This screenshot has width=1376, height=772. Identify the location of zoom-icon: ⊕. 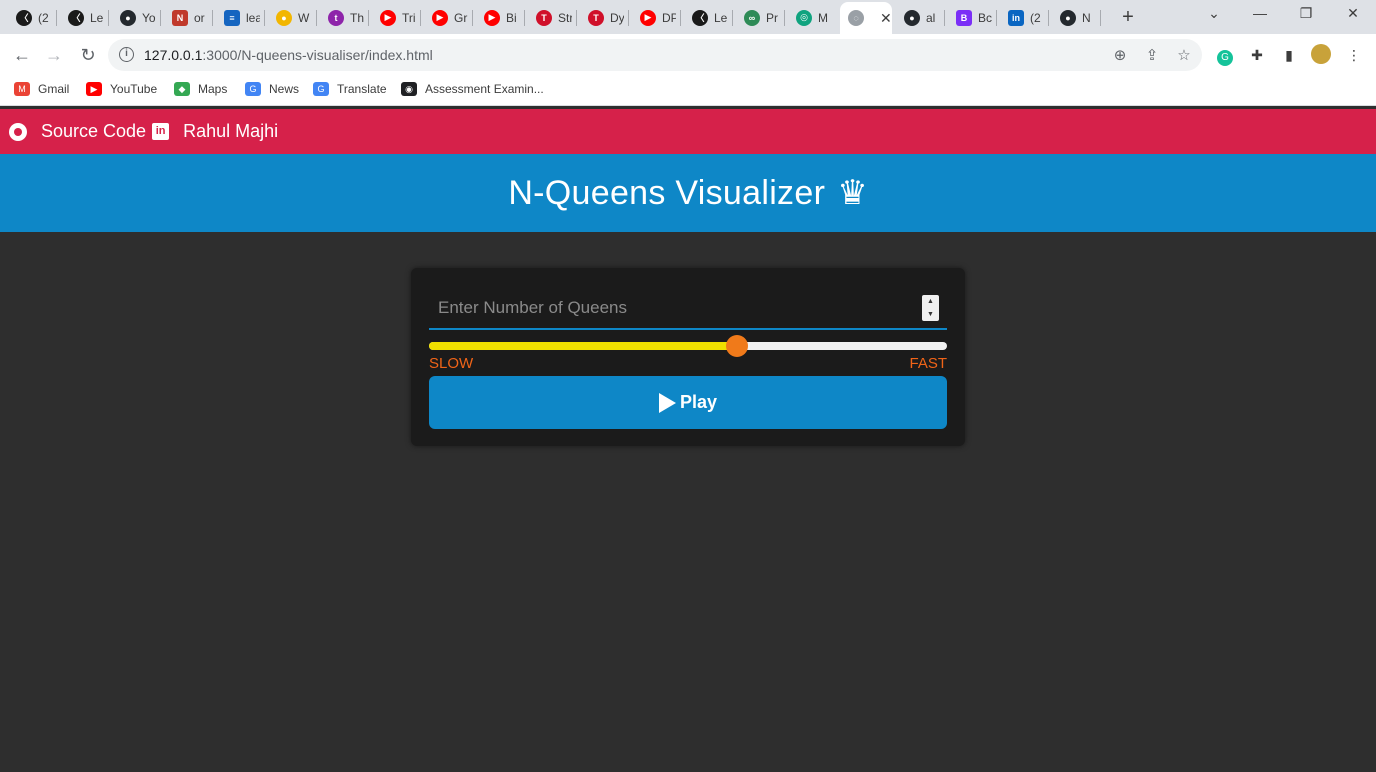
(1120, 56).